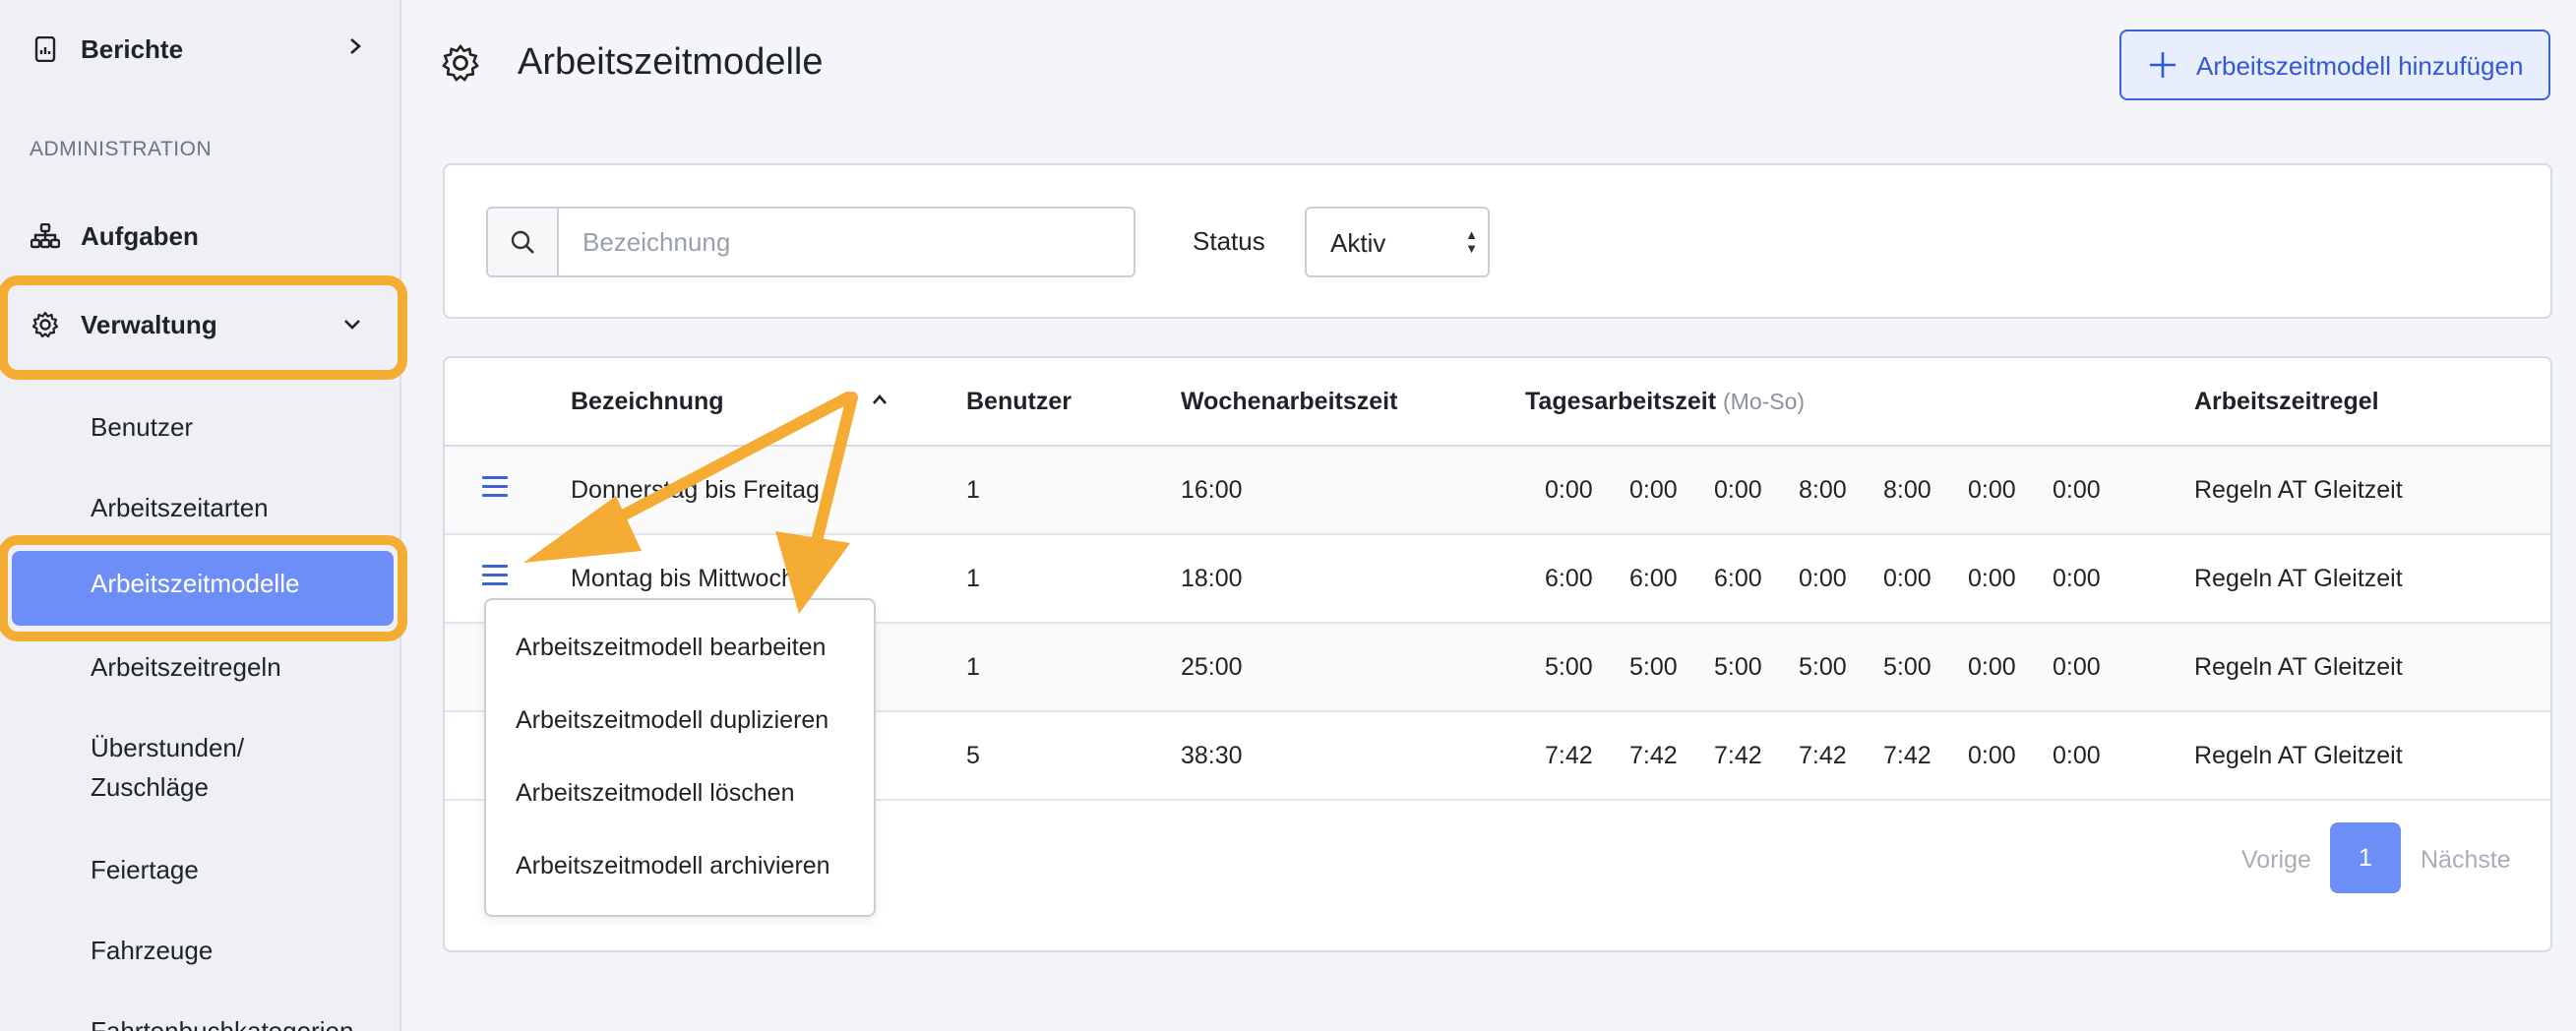 This screenshot has width=2576, height=1031. Describe the element at coordinates (460, 63) in the screenshot. I see `gear-icon` at that location.